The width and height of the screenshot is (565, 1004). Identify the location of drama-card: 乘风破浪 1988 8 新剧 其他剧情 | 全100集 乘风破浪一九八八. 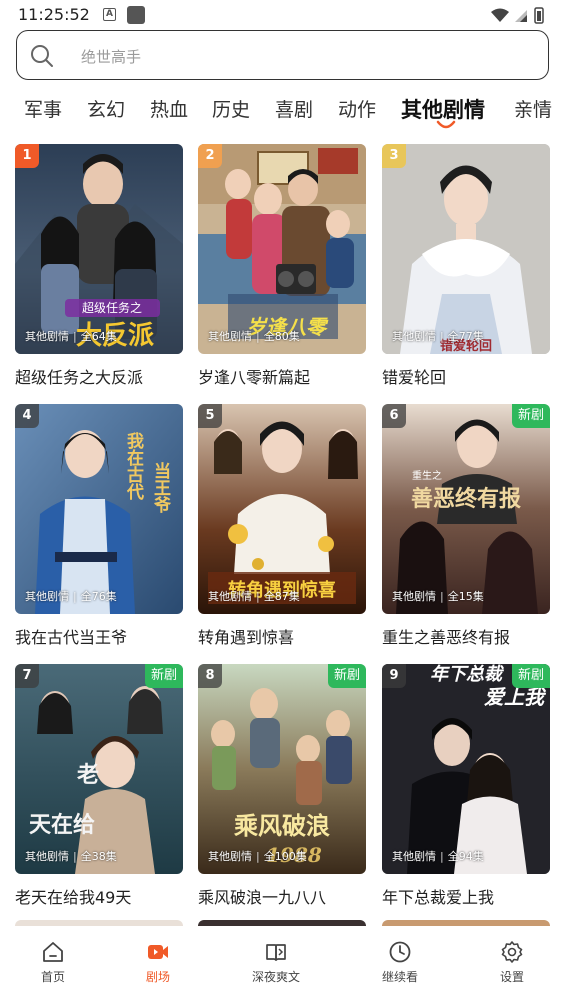
(282, 785).